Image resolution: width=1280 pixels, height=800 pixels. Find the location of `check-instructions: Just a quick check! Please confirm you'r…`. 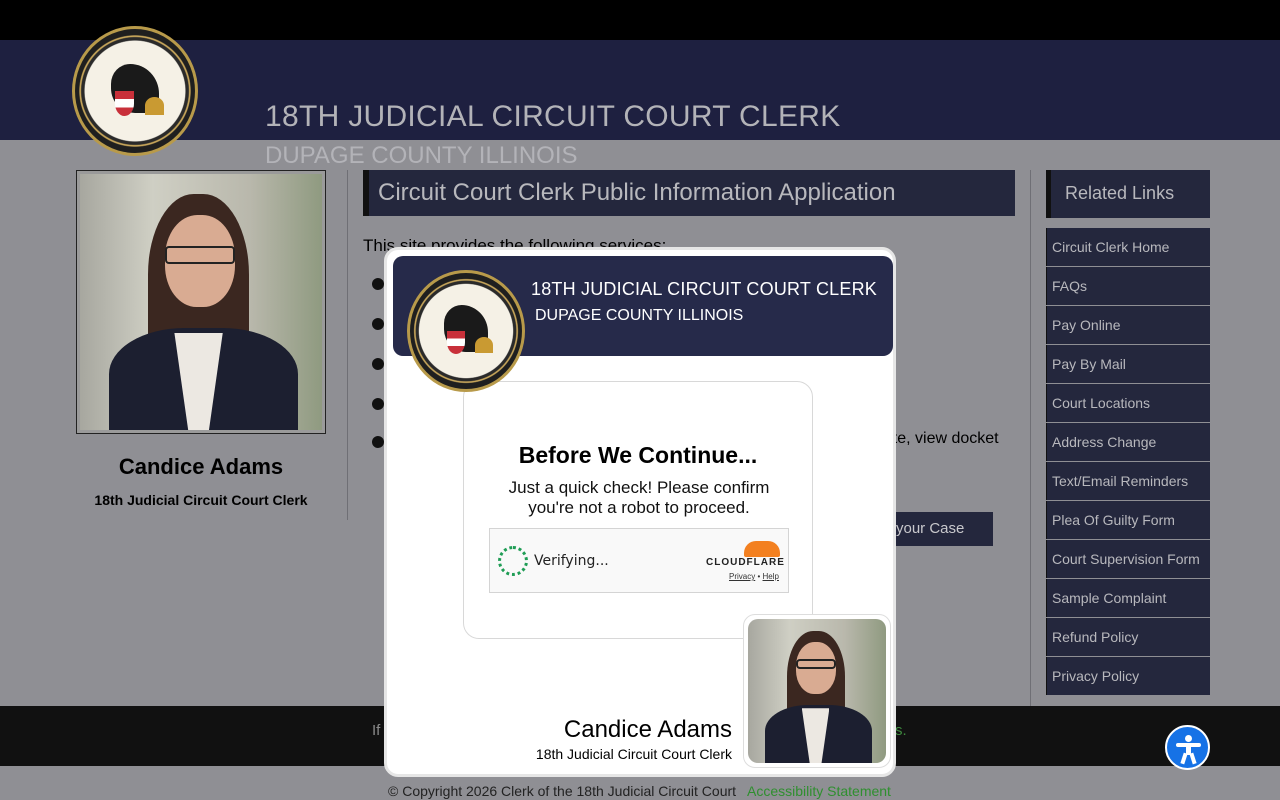

check-instructions: Just a quick check! Please confirm you'r… is located at coordinates (639, 497).